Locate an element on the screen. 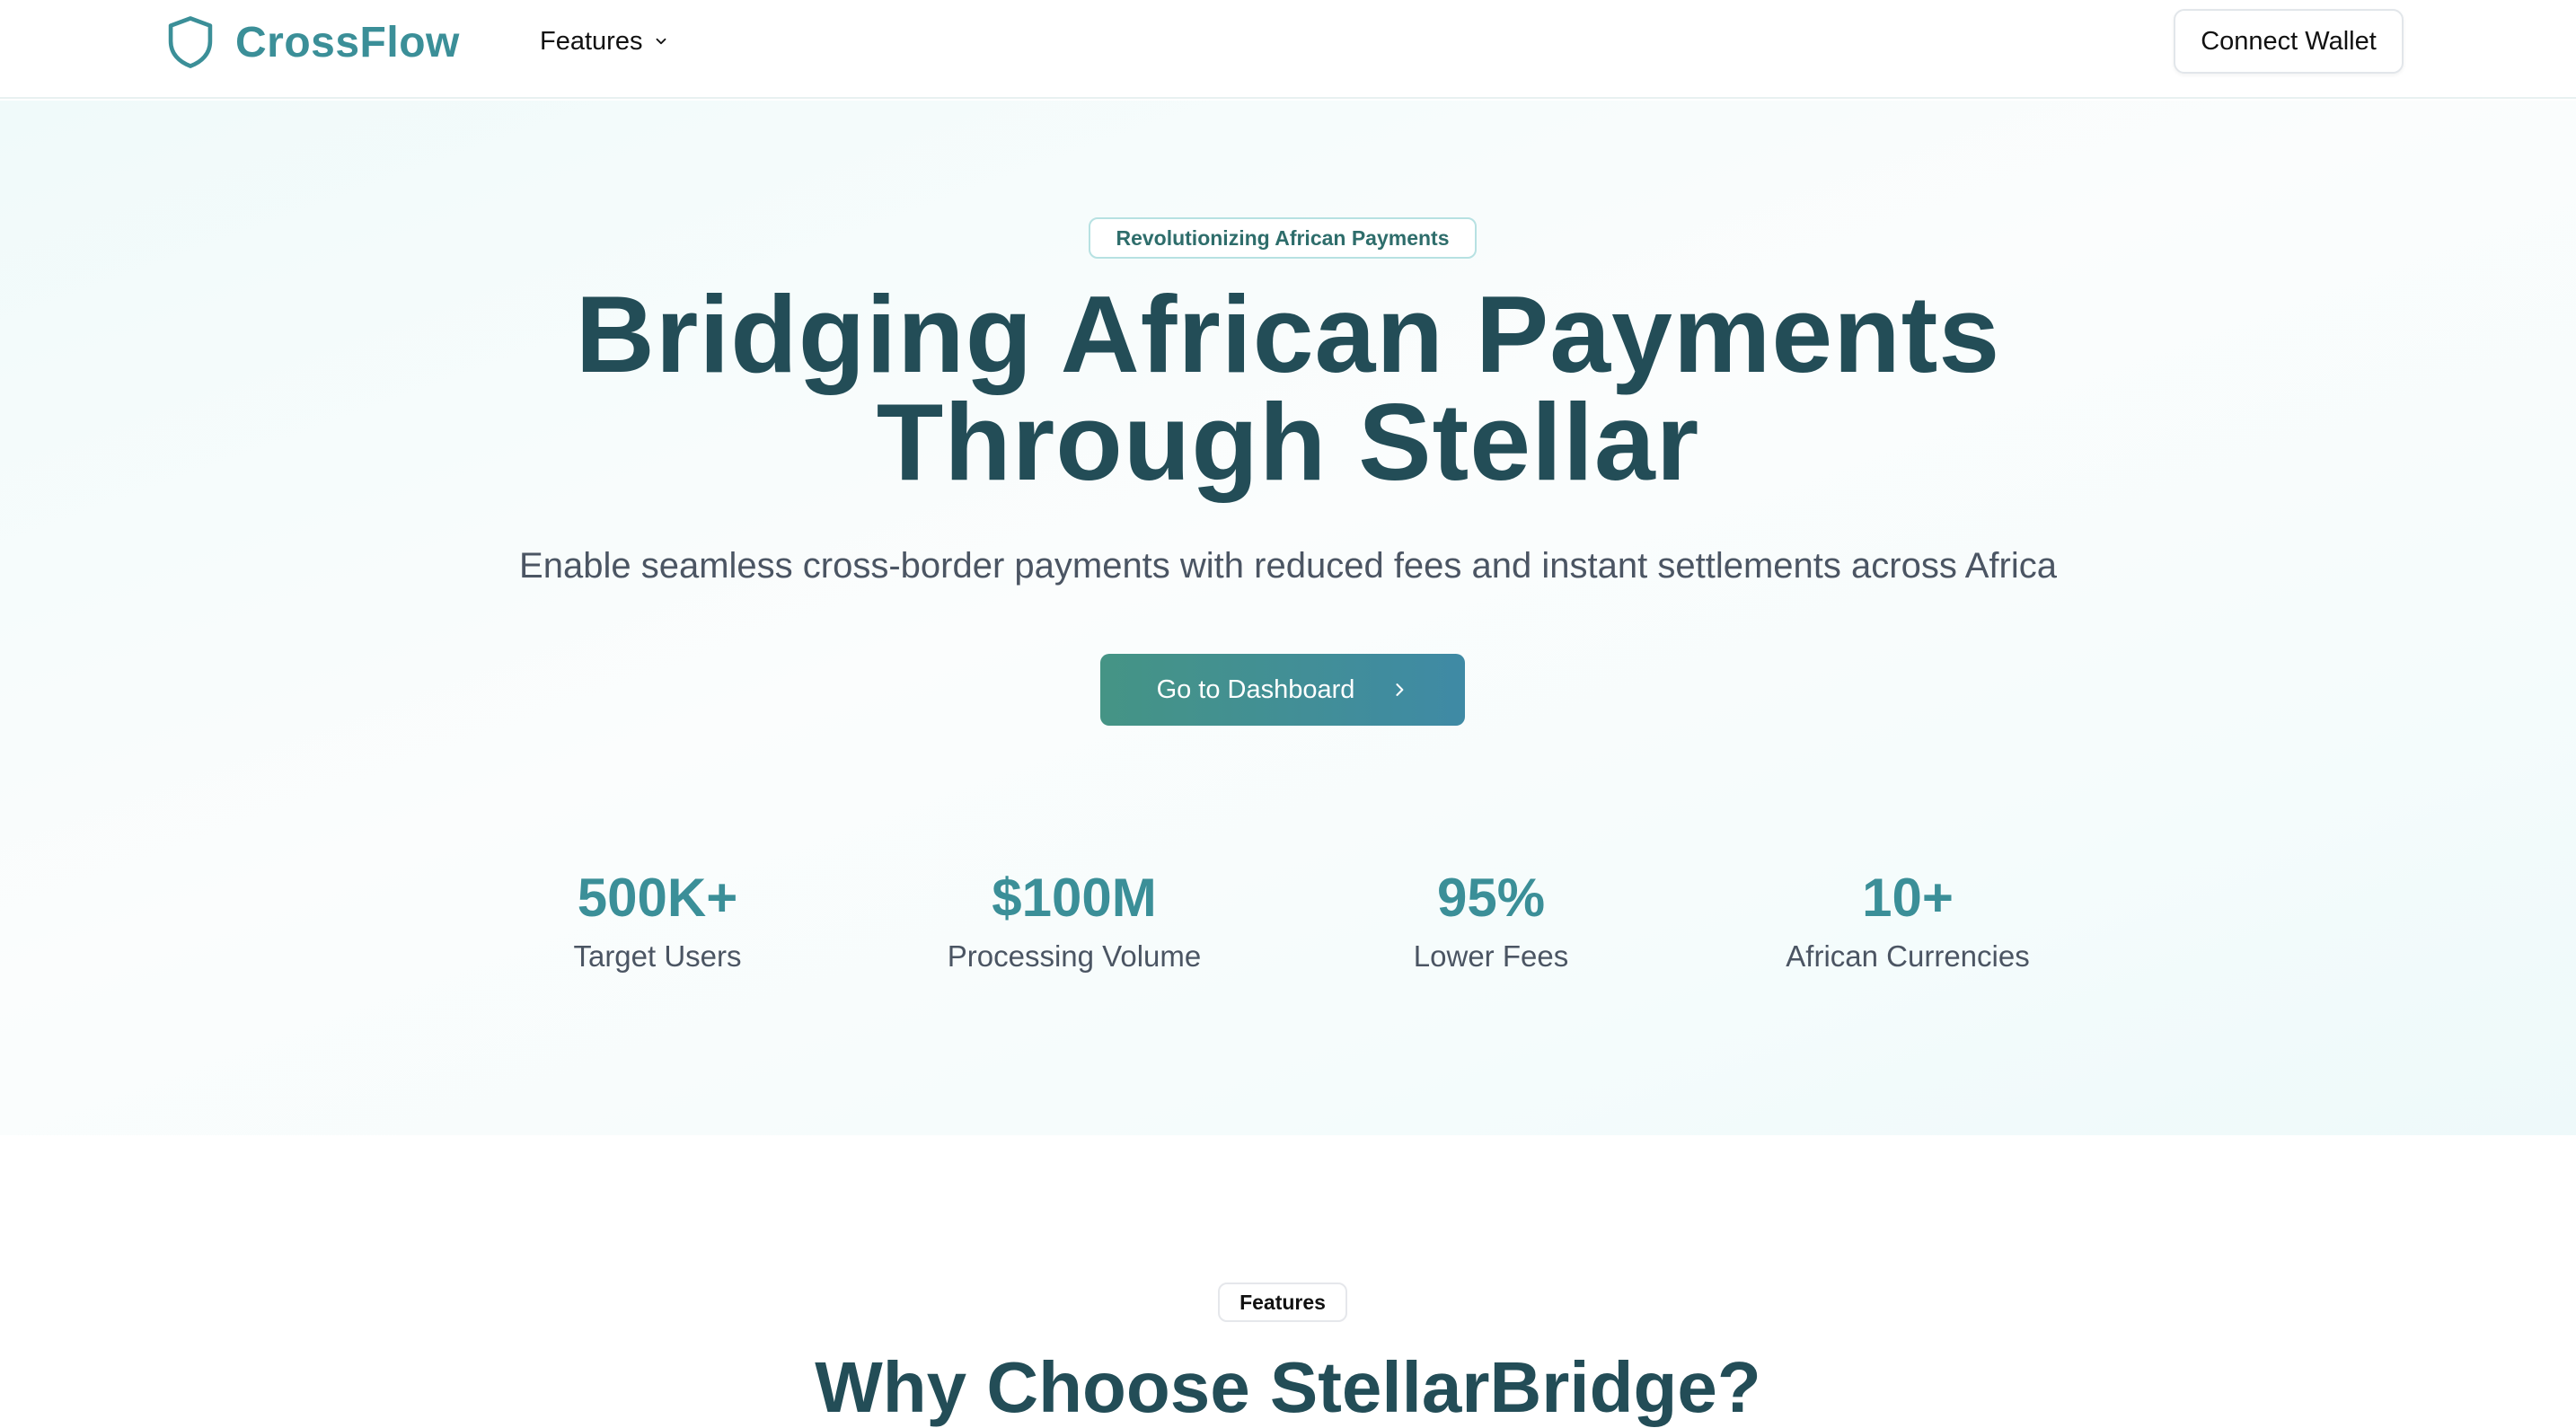  go-to-dashboard-label: Go to Dashboard is located at coordinates (1255, 689).